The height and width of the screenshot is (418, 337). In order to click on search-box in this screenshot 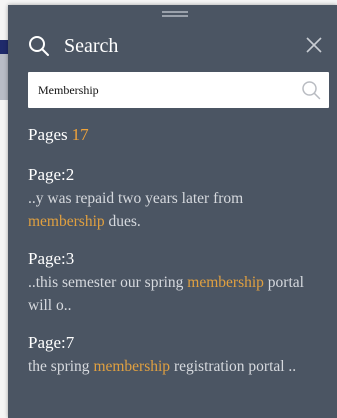, I will do `click(178, 90)`.